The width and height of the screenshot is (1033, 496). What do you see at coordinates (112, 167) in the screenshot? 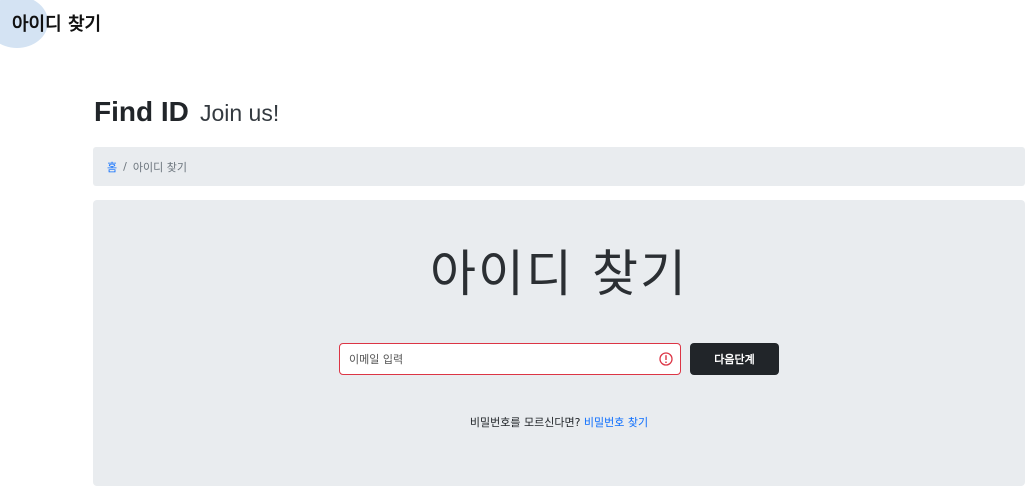
I see `breadcrumb-home-link: 홈` at bounding box center [112, 167].